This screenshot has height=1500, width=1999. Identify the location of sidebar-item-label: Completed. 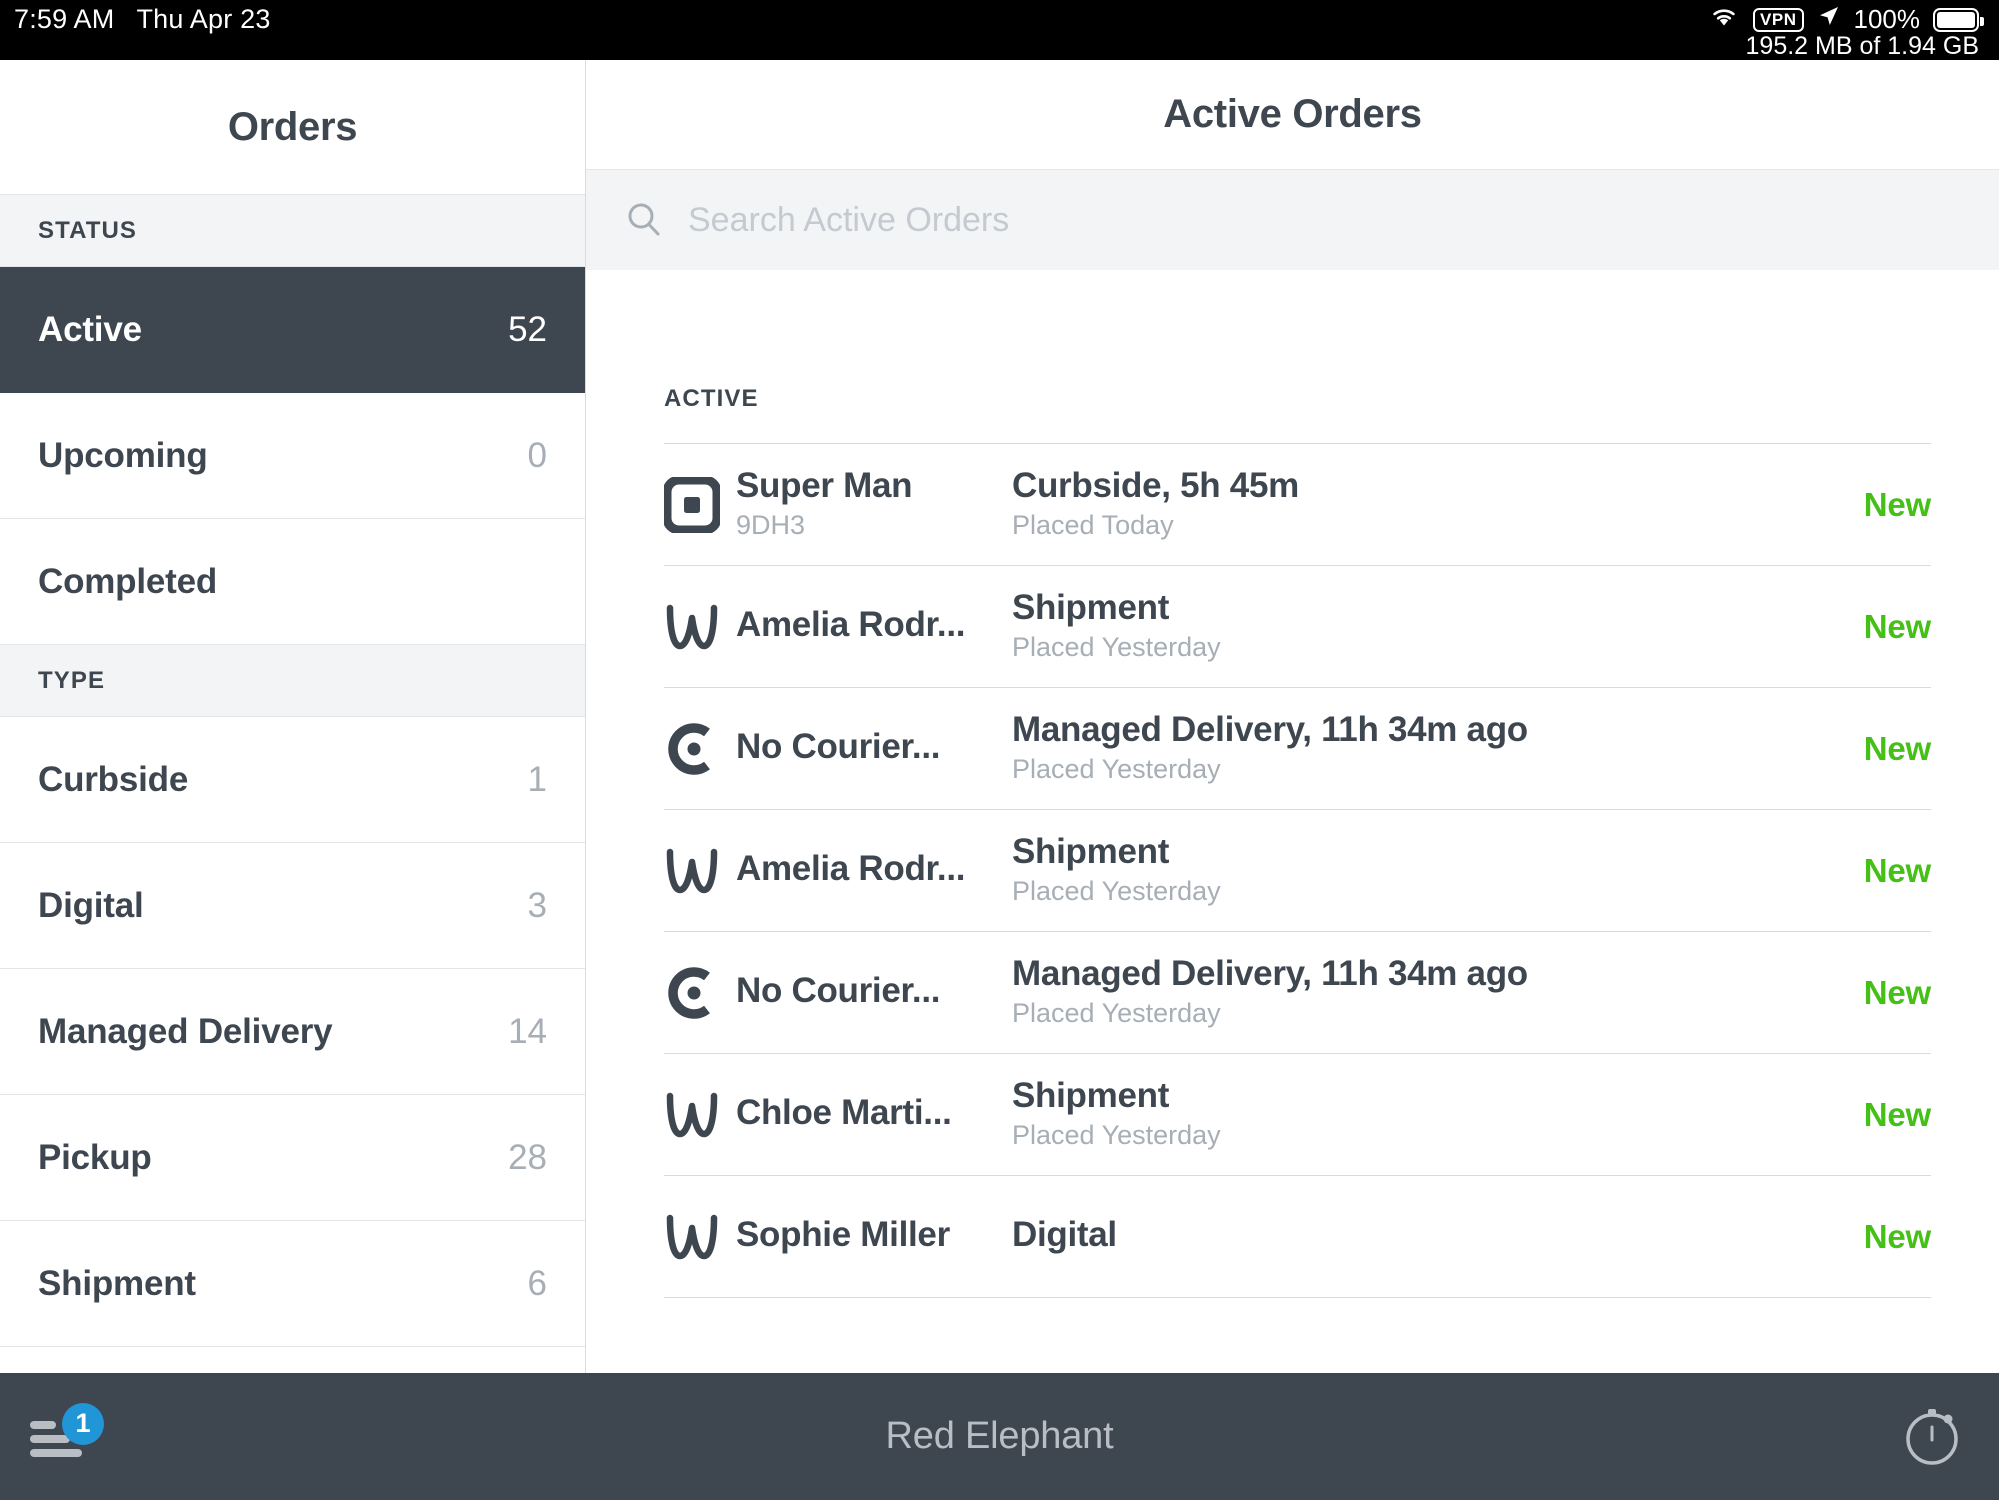
(128, 581).